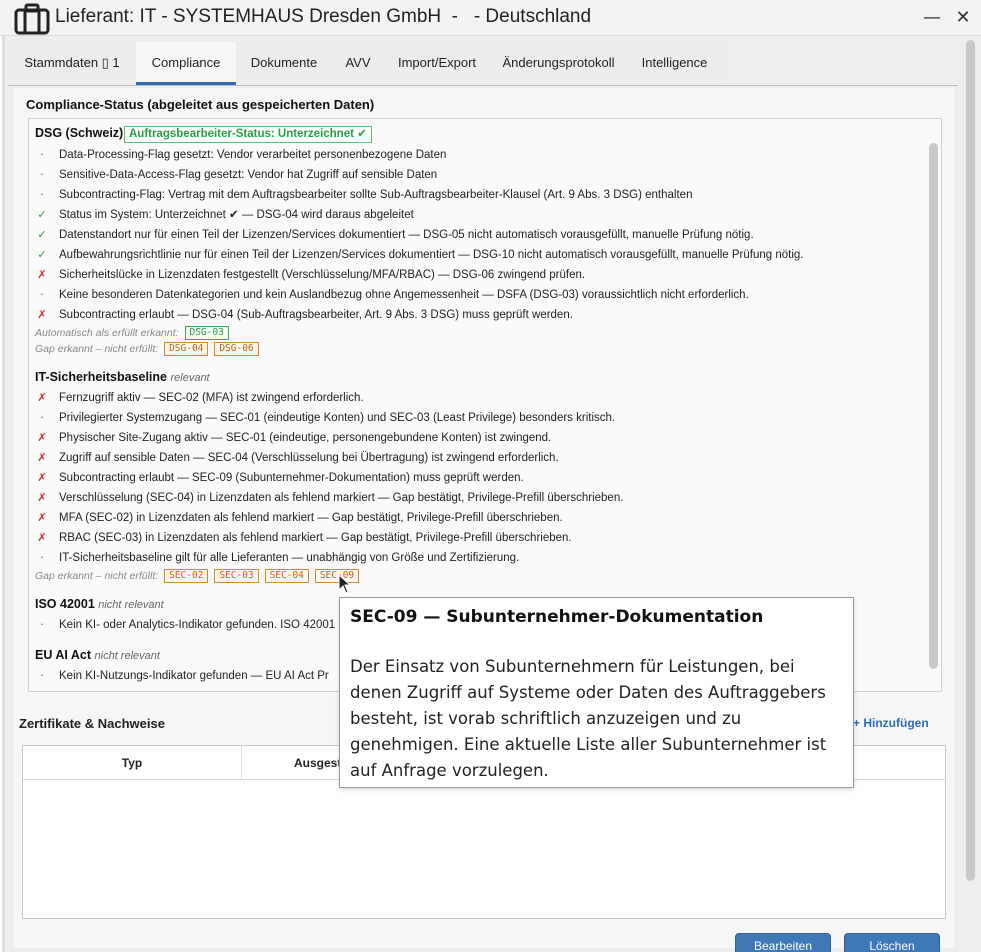  I want to click on tab-compliance: Compliance, so click(186, 63).